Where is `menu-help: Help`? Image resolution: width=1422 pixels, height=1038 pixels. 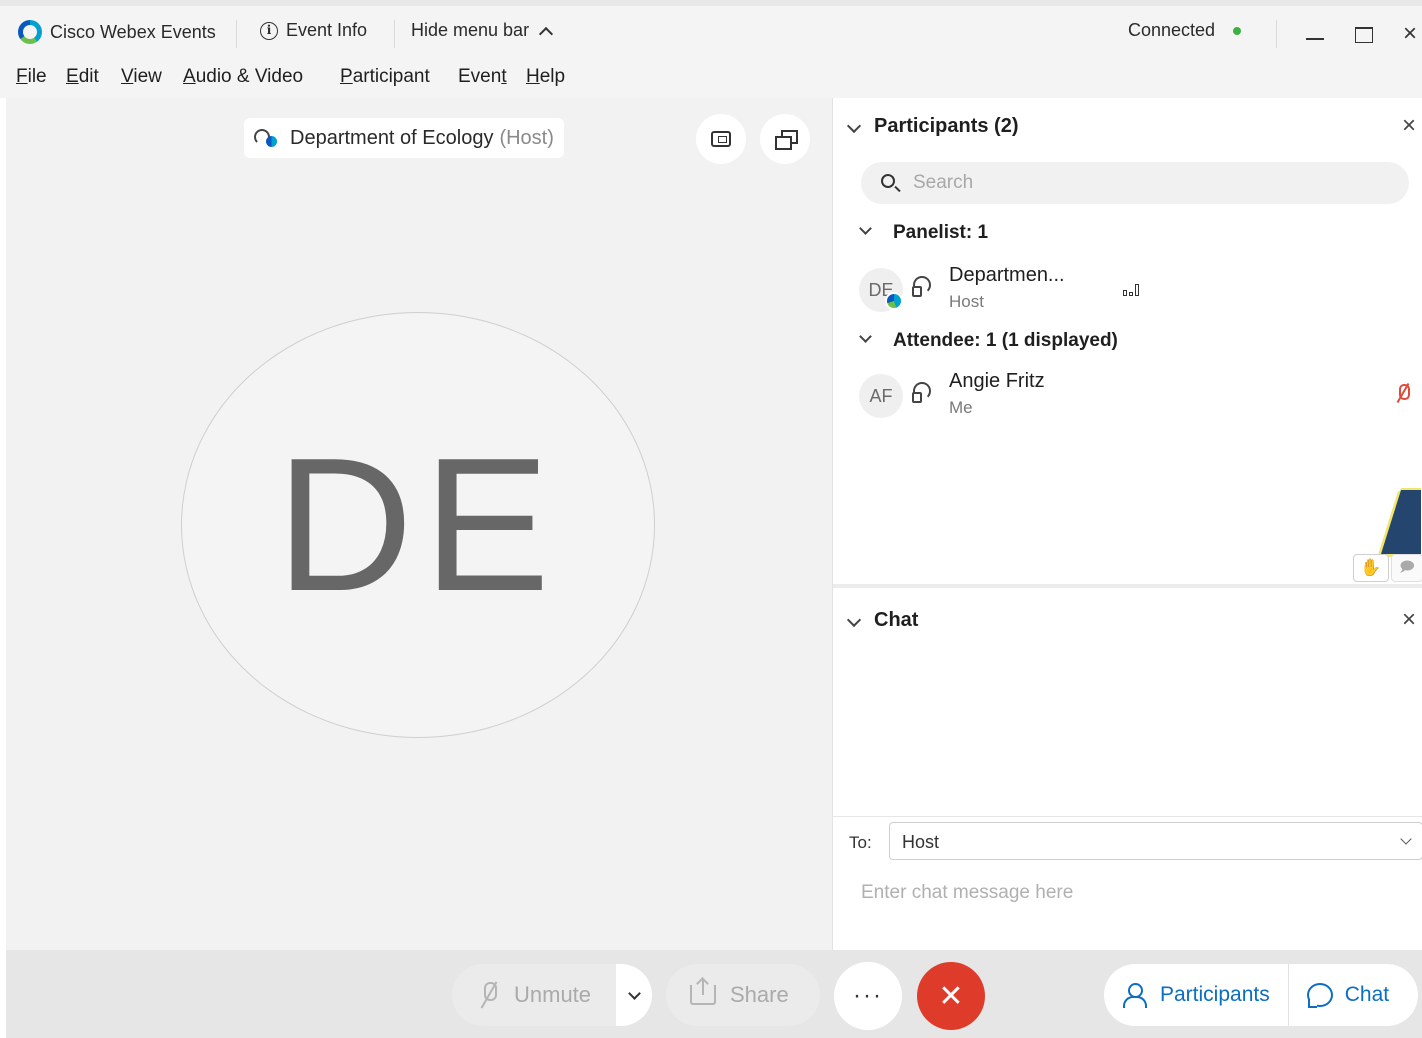
menu-help: Help is located at coordinates (545, 77).